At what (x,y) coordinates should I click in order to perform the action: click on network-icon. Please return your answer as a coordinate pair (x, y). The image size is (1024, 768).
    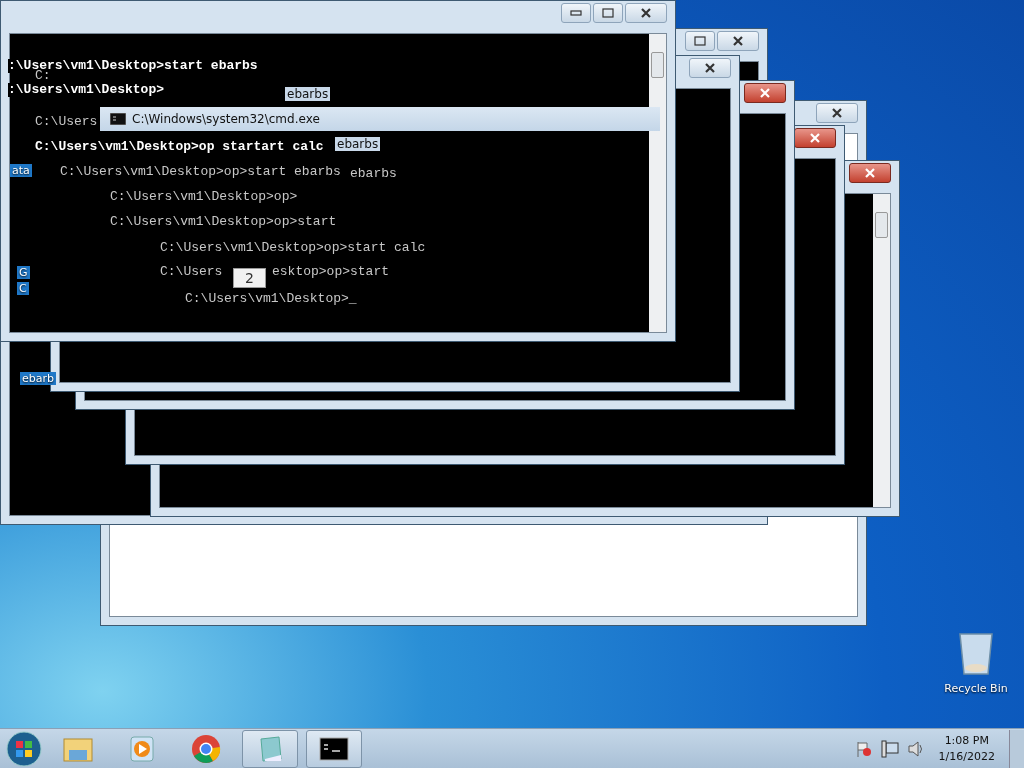
    Looking at the image, I should click on (889, 748).